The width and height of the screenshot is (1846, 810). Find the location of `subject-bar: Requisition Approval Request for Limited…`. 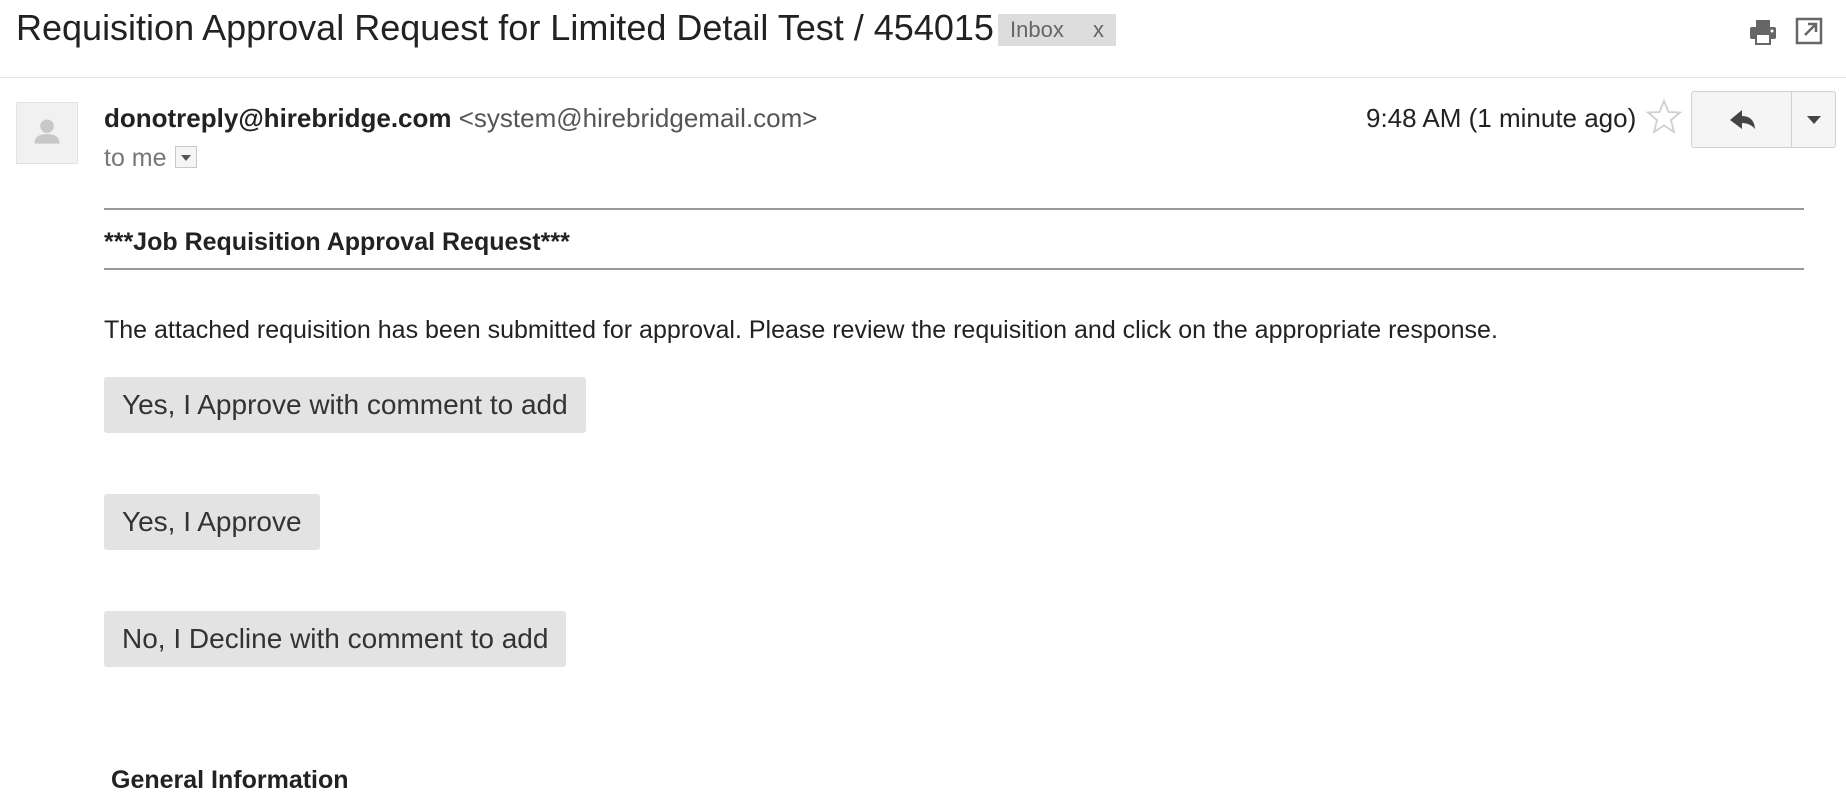

subject-bar: Requisition Approval Request for Limited… is located at coordinates (923, 39).